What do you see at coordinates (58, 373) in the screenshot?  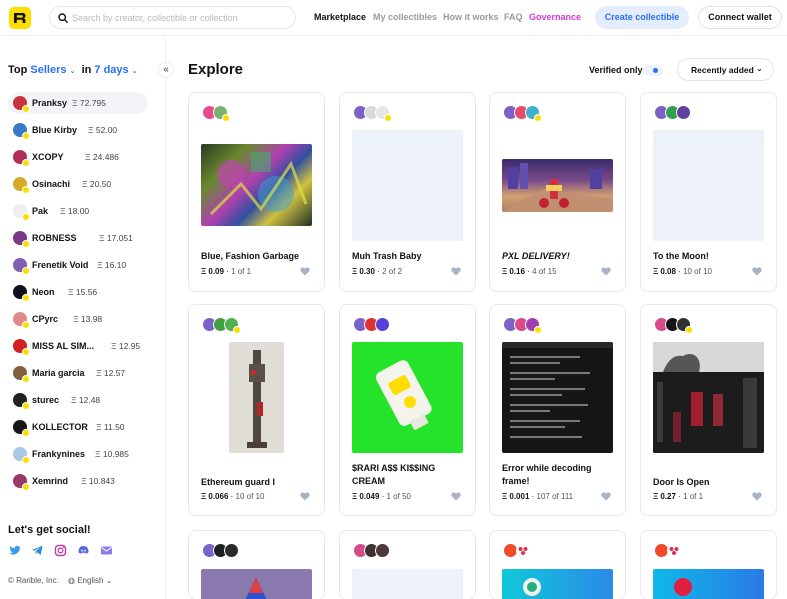 I see `seller-name: Maria garcia` at bounding box center [58, 373].